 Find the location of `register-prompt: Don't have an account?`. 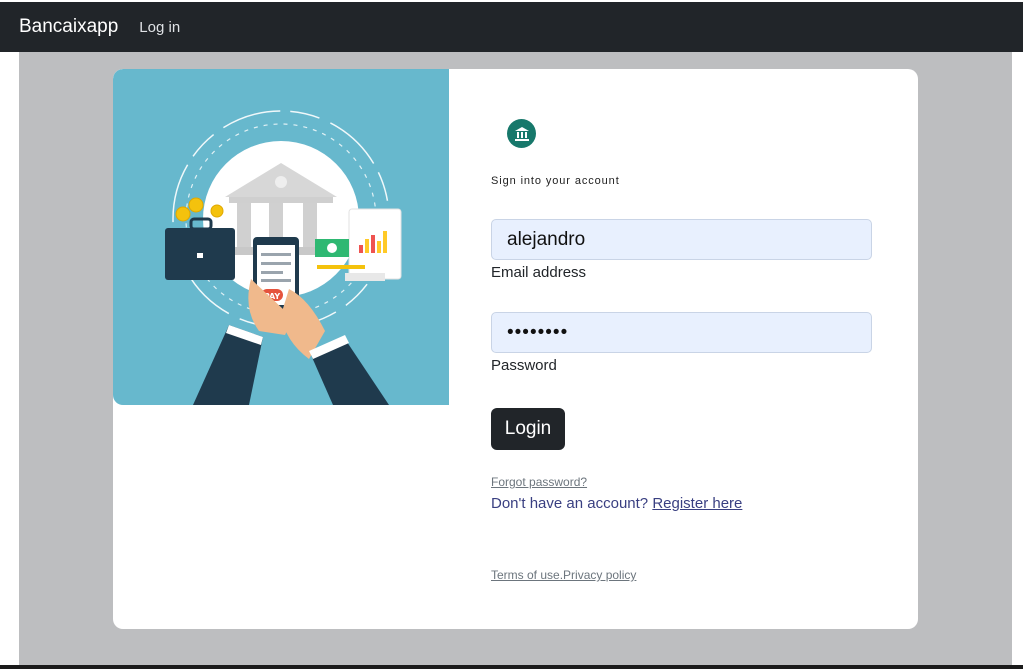

register-prompt: Don't have an account? is located at coordinates (570, 503).